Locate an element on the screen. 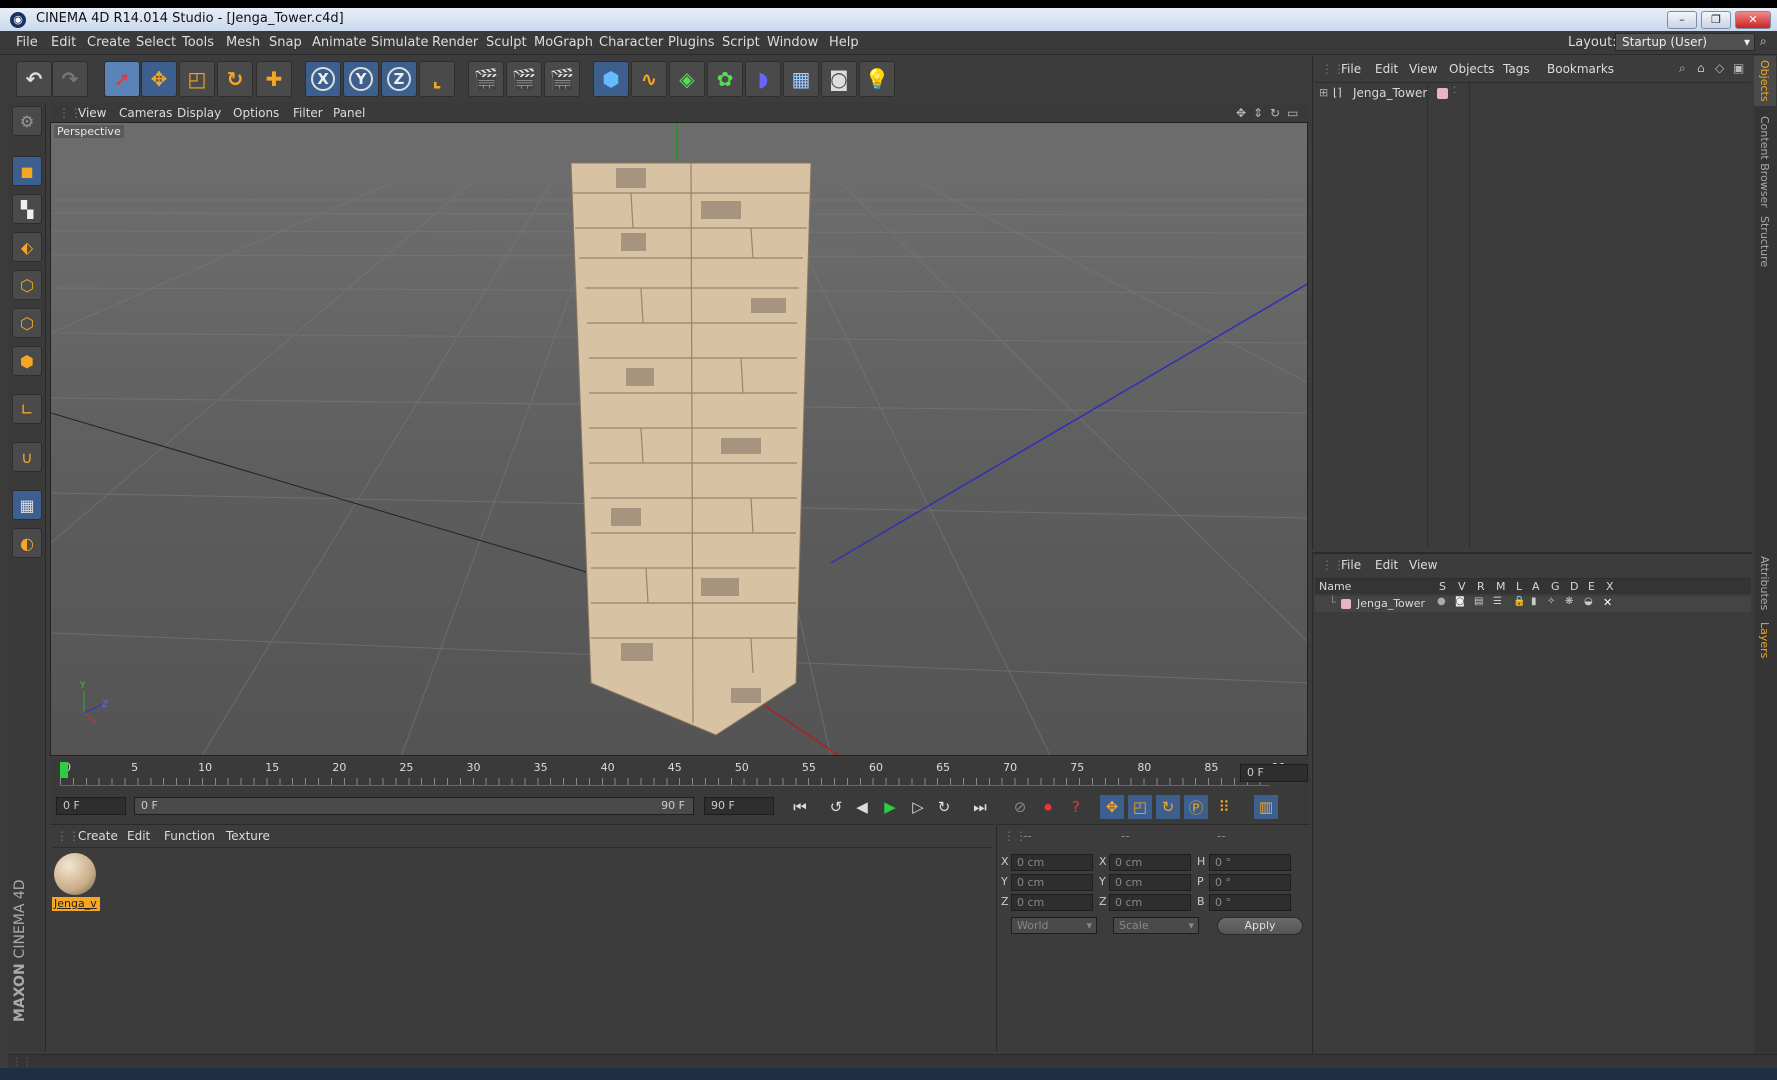 This screenshot has height=1080, width=1777. animation-film-icon: ▮ is located at coordinates (1534, 601).